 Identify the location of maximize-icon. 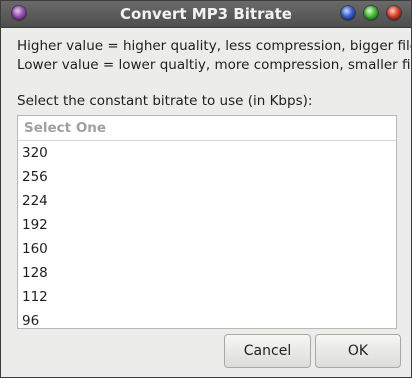
(371, 13).